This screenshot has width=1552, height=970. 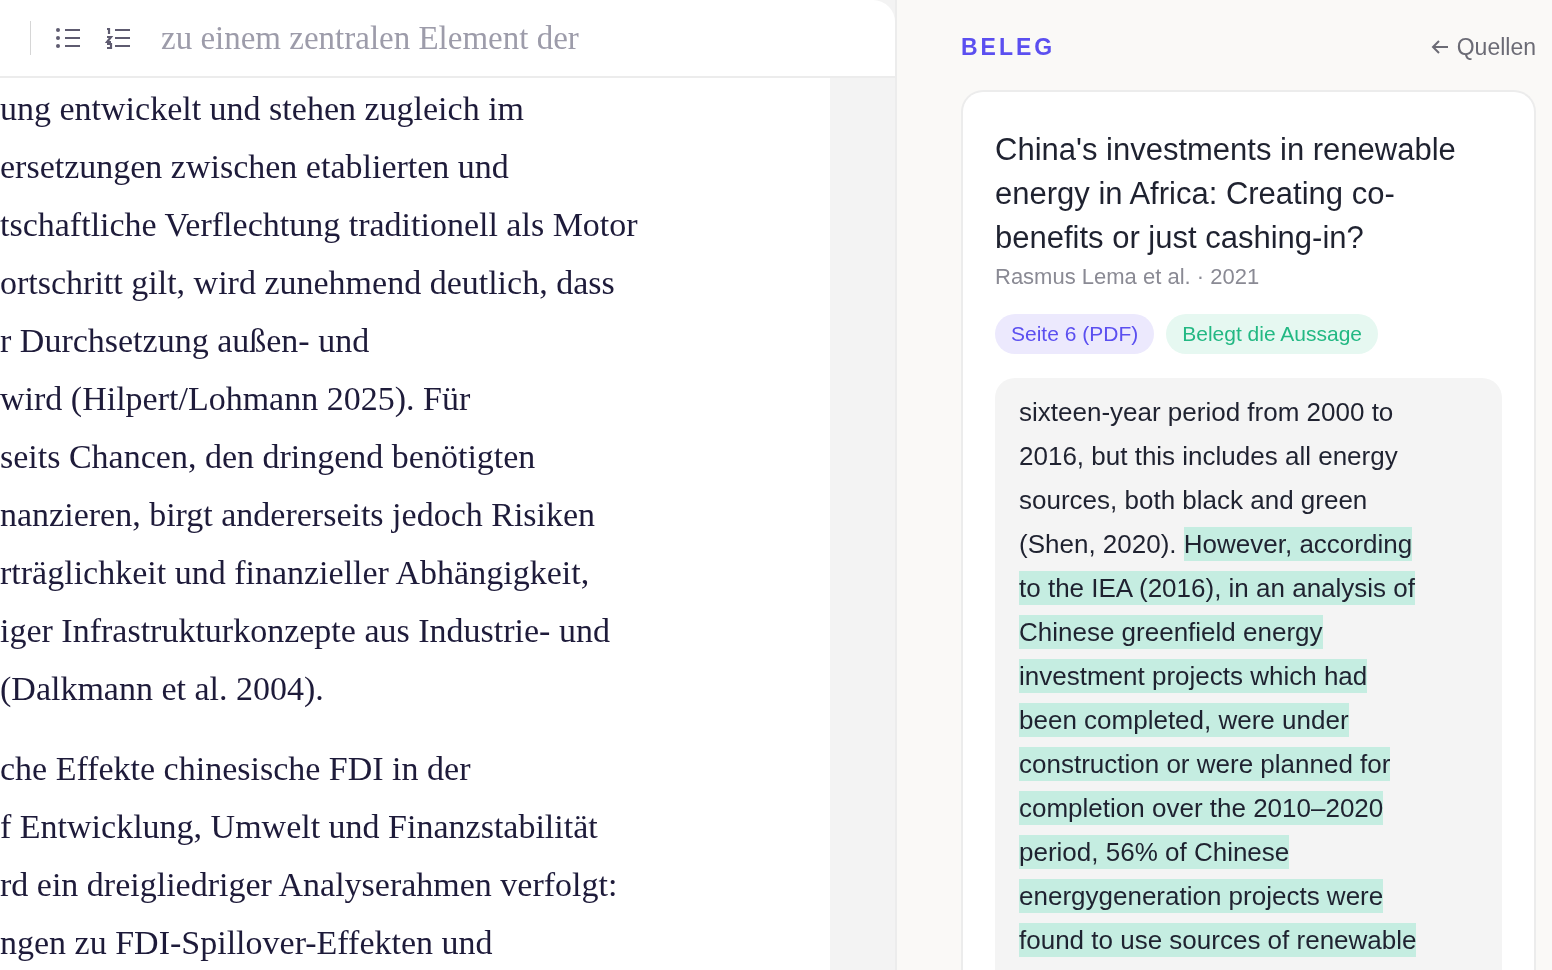 I want to click on arrow-left-icon, so click(x=1439, y=47).